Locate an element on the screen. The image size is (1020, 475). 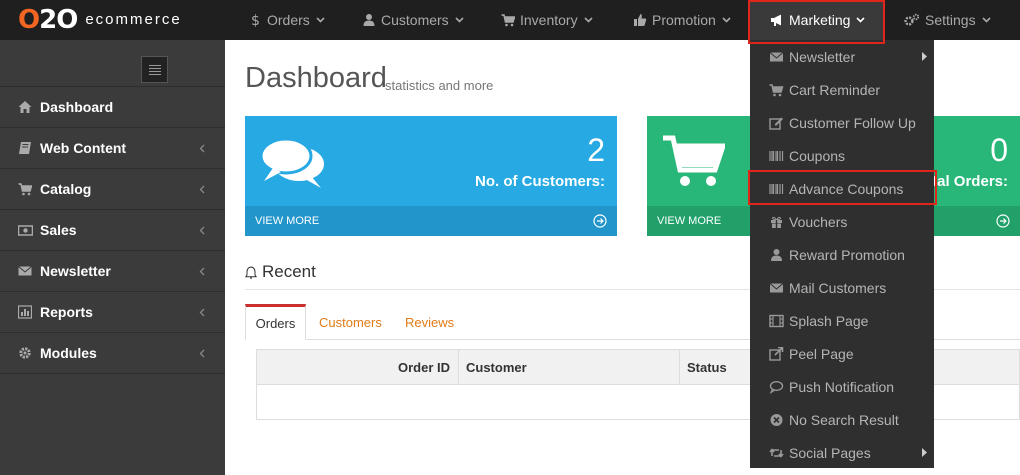
megaphone-icon is located at coordinates (776, 20).